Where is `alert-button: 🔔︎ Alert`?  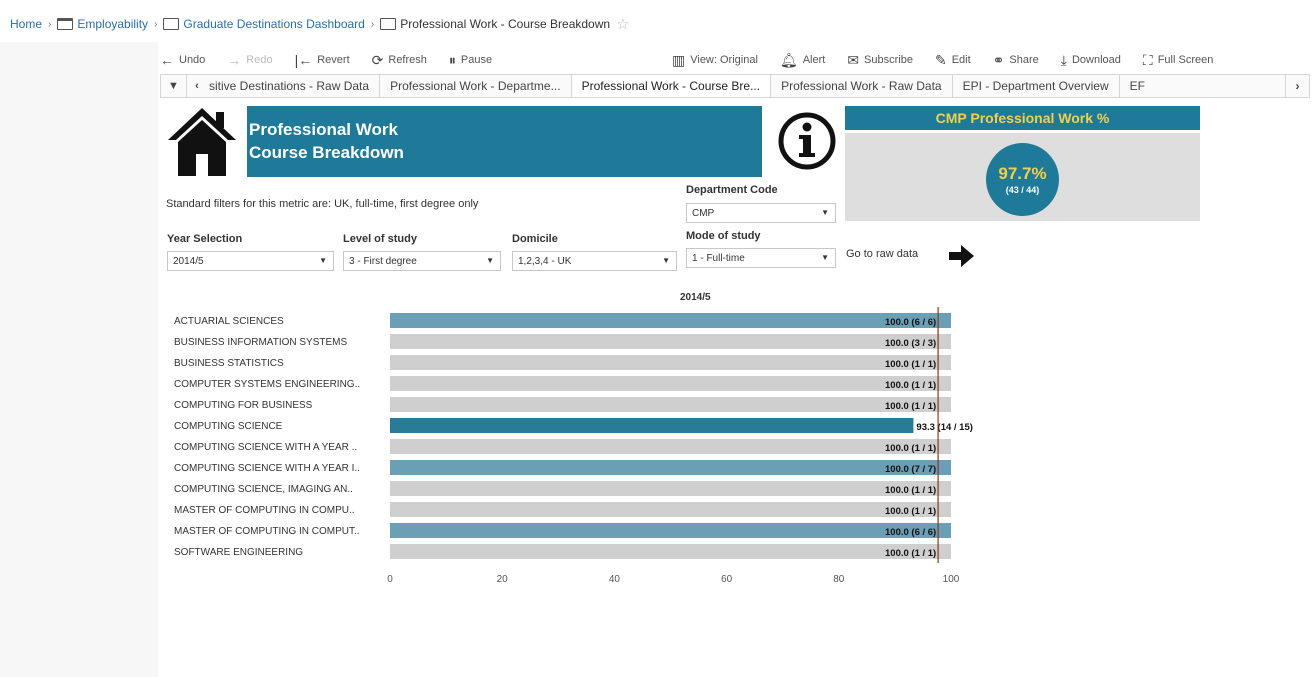 alert-button: 🔔︎ Alert is located at coordinates (802, 60).